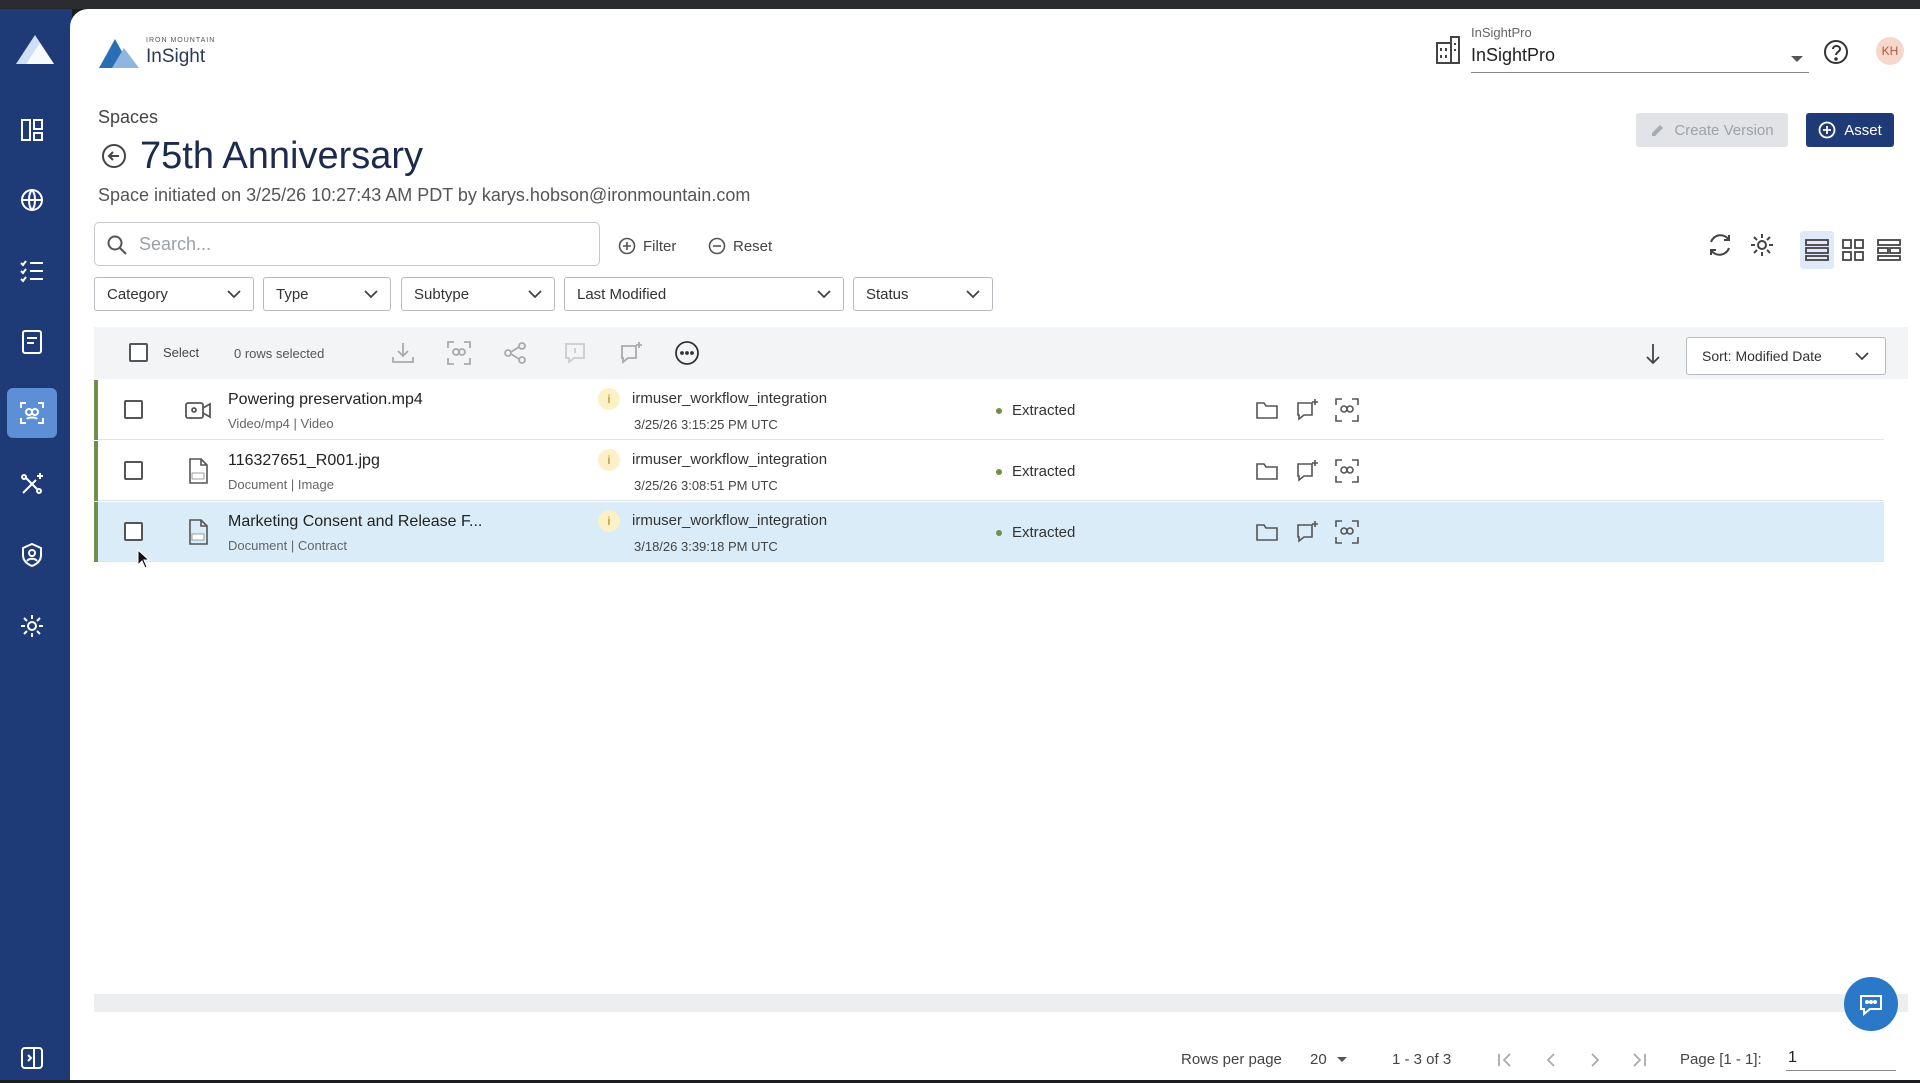  Describe the element at coordinates (156, 53) in the screenshot. I see `brand-logo: IRON MOUNTAIN InSight` at that location.